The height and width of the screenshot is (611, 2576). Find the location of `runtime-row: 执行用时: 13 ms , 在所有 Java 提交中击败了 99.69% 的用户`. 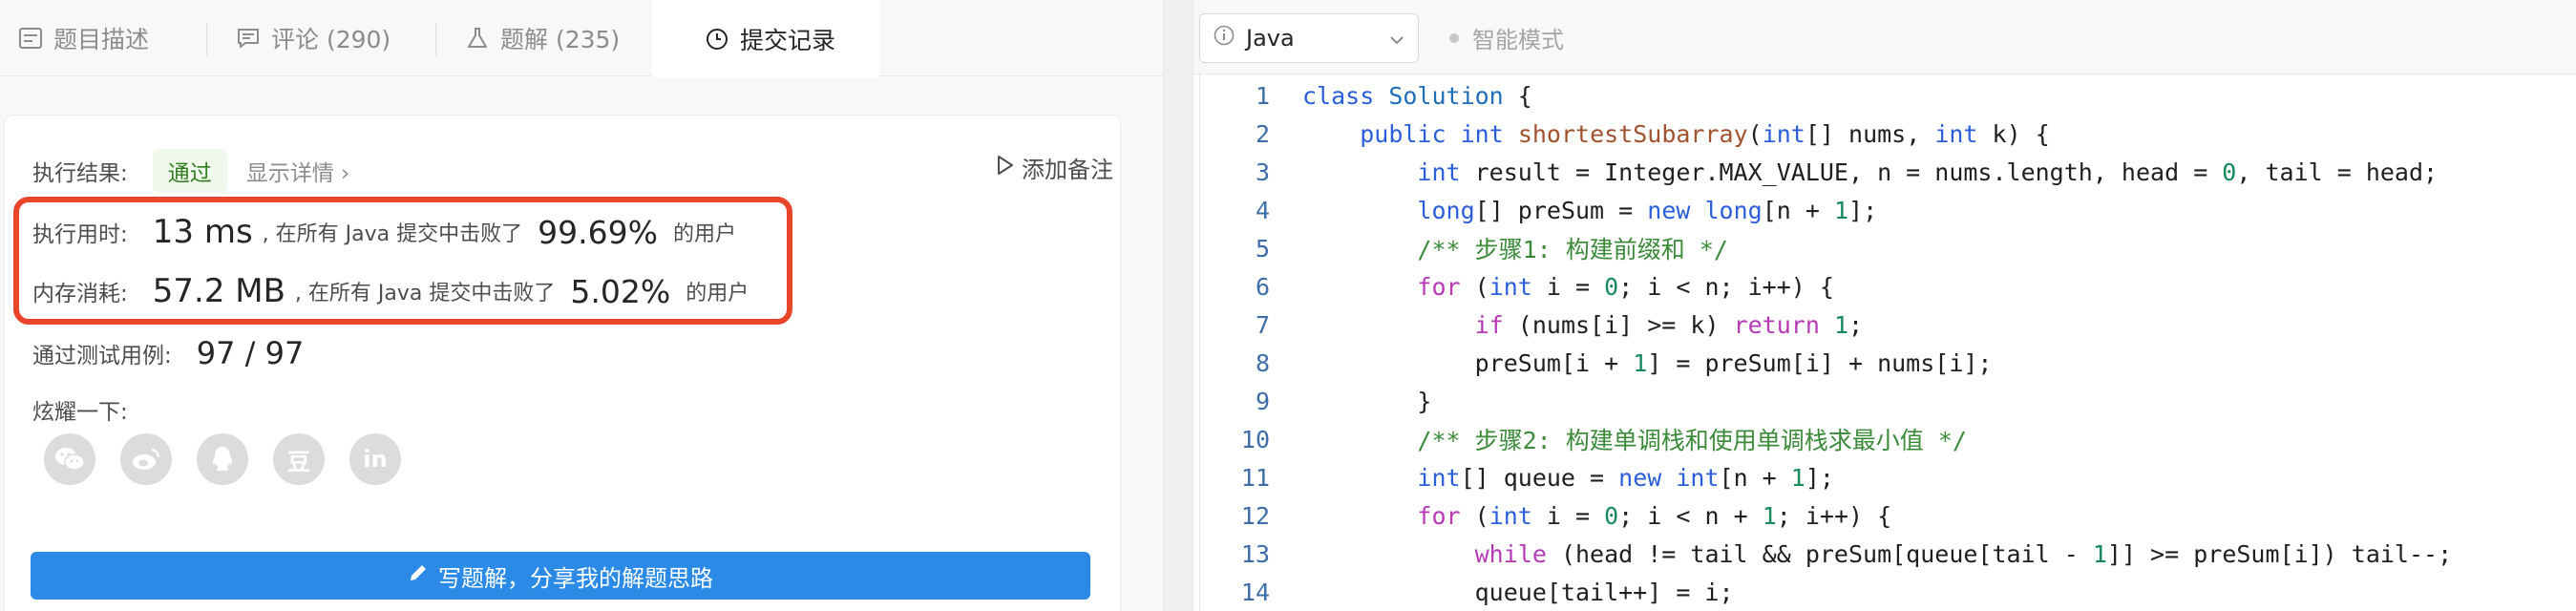

runtime-row: 执行用时: 13 ms , 在所有 Java 提交中击败了 99.69% 的用户 is located at coordinates (384, 232).